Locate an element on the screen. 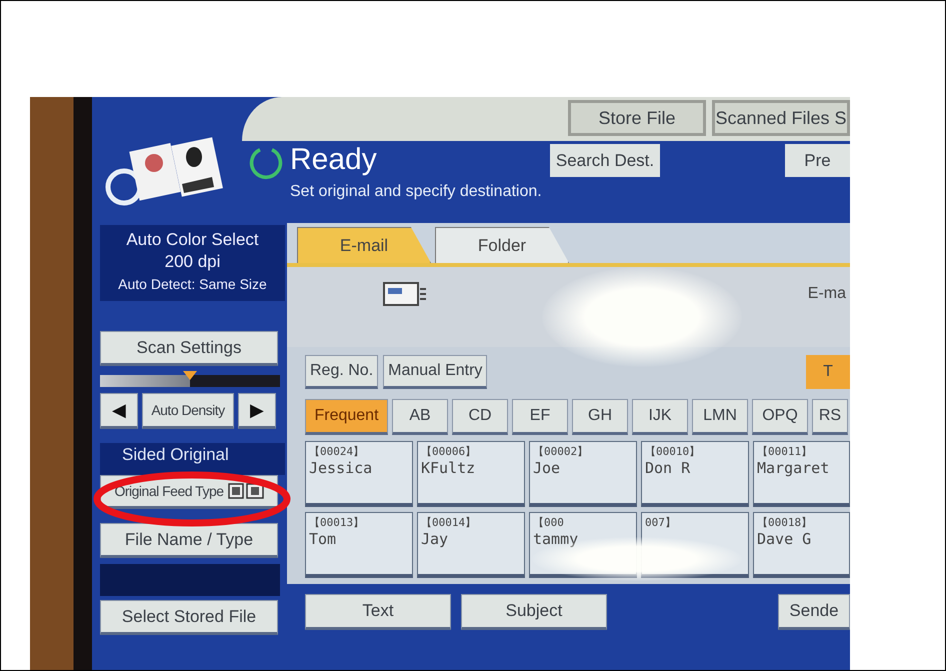  scan-settings-button: Scan Settings is located at coordinates (189, 348).